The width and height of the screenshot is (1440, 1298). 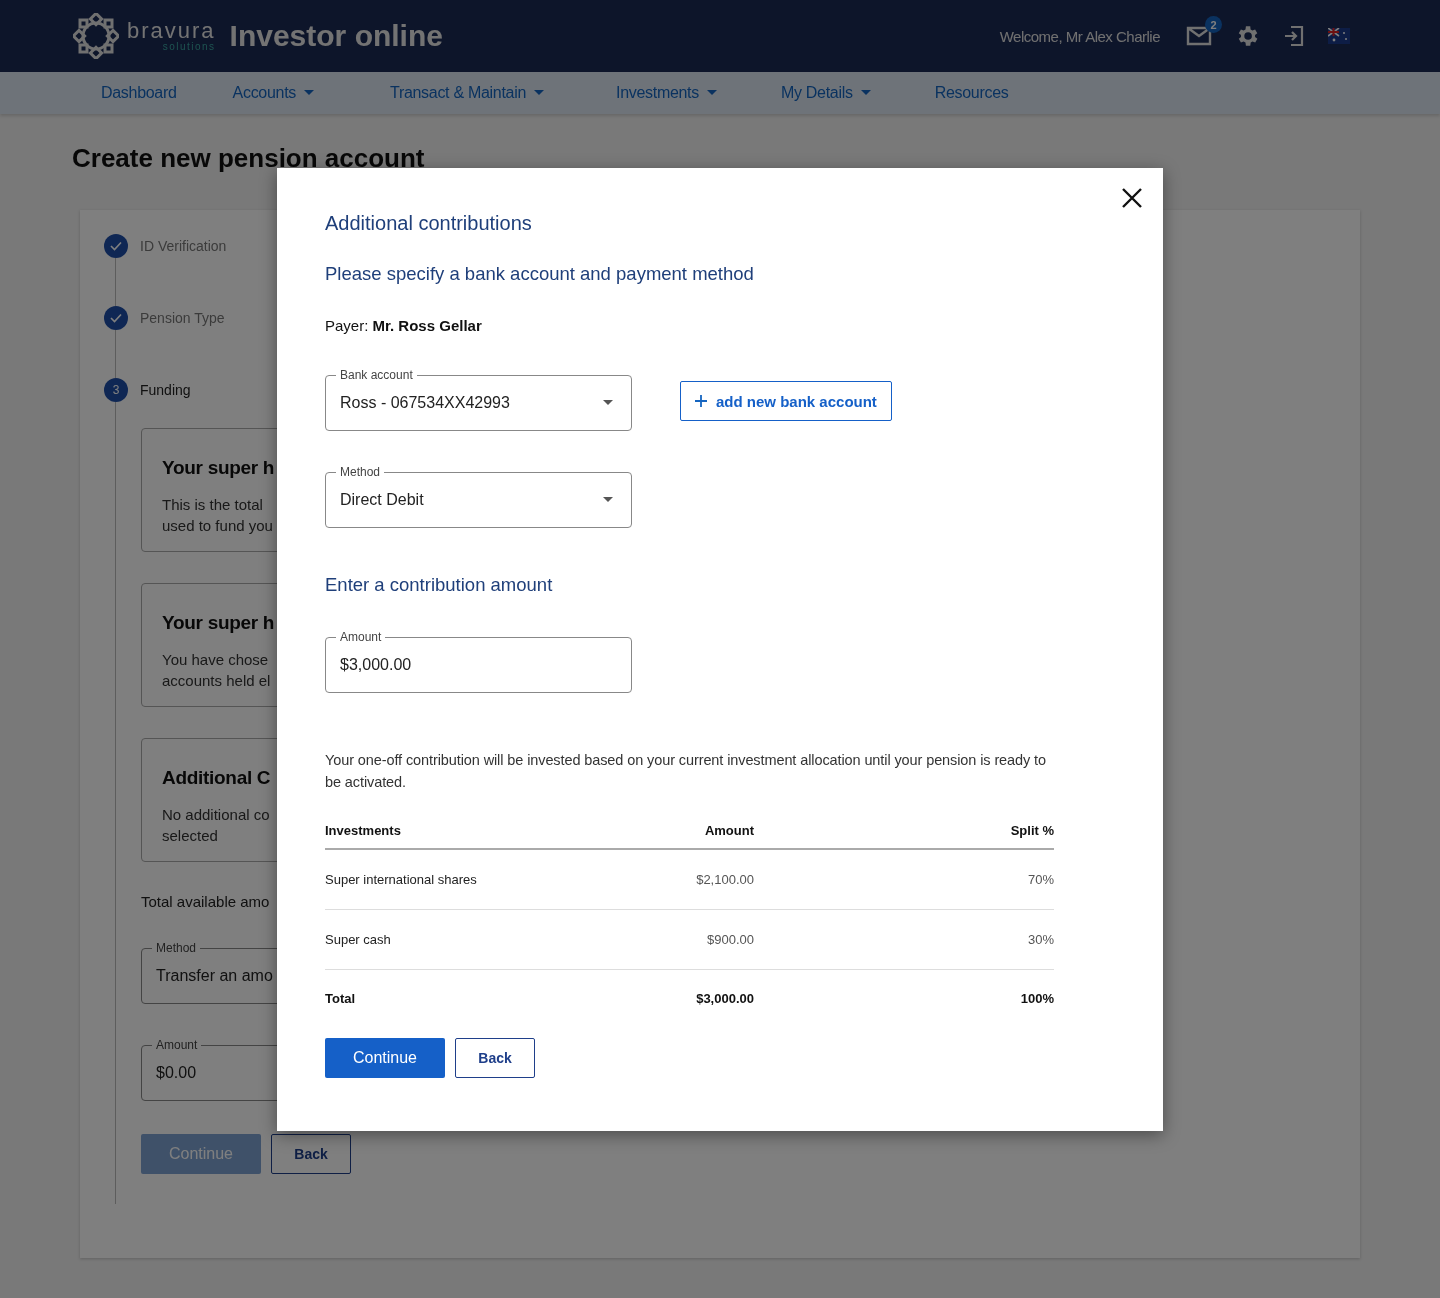 I want to click on info-text: Your one-off contribution will be invested based on your current investment allocation until your pension is ready to be activated., so click(x=686, y=771).